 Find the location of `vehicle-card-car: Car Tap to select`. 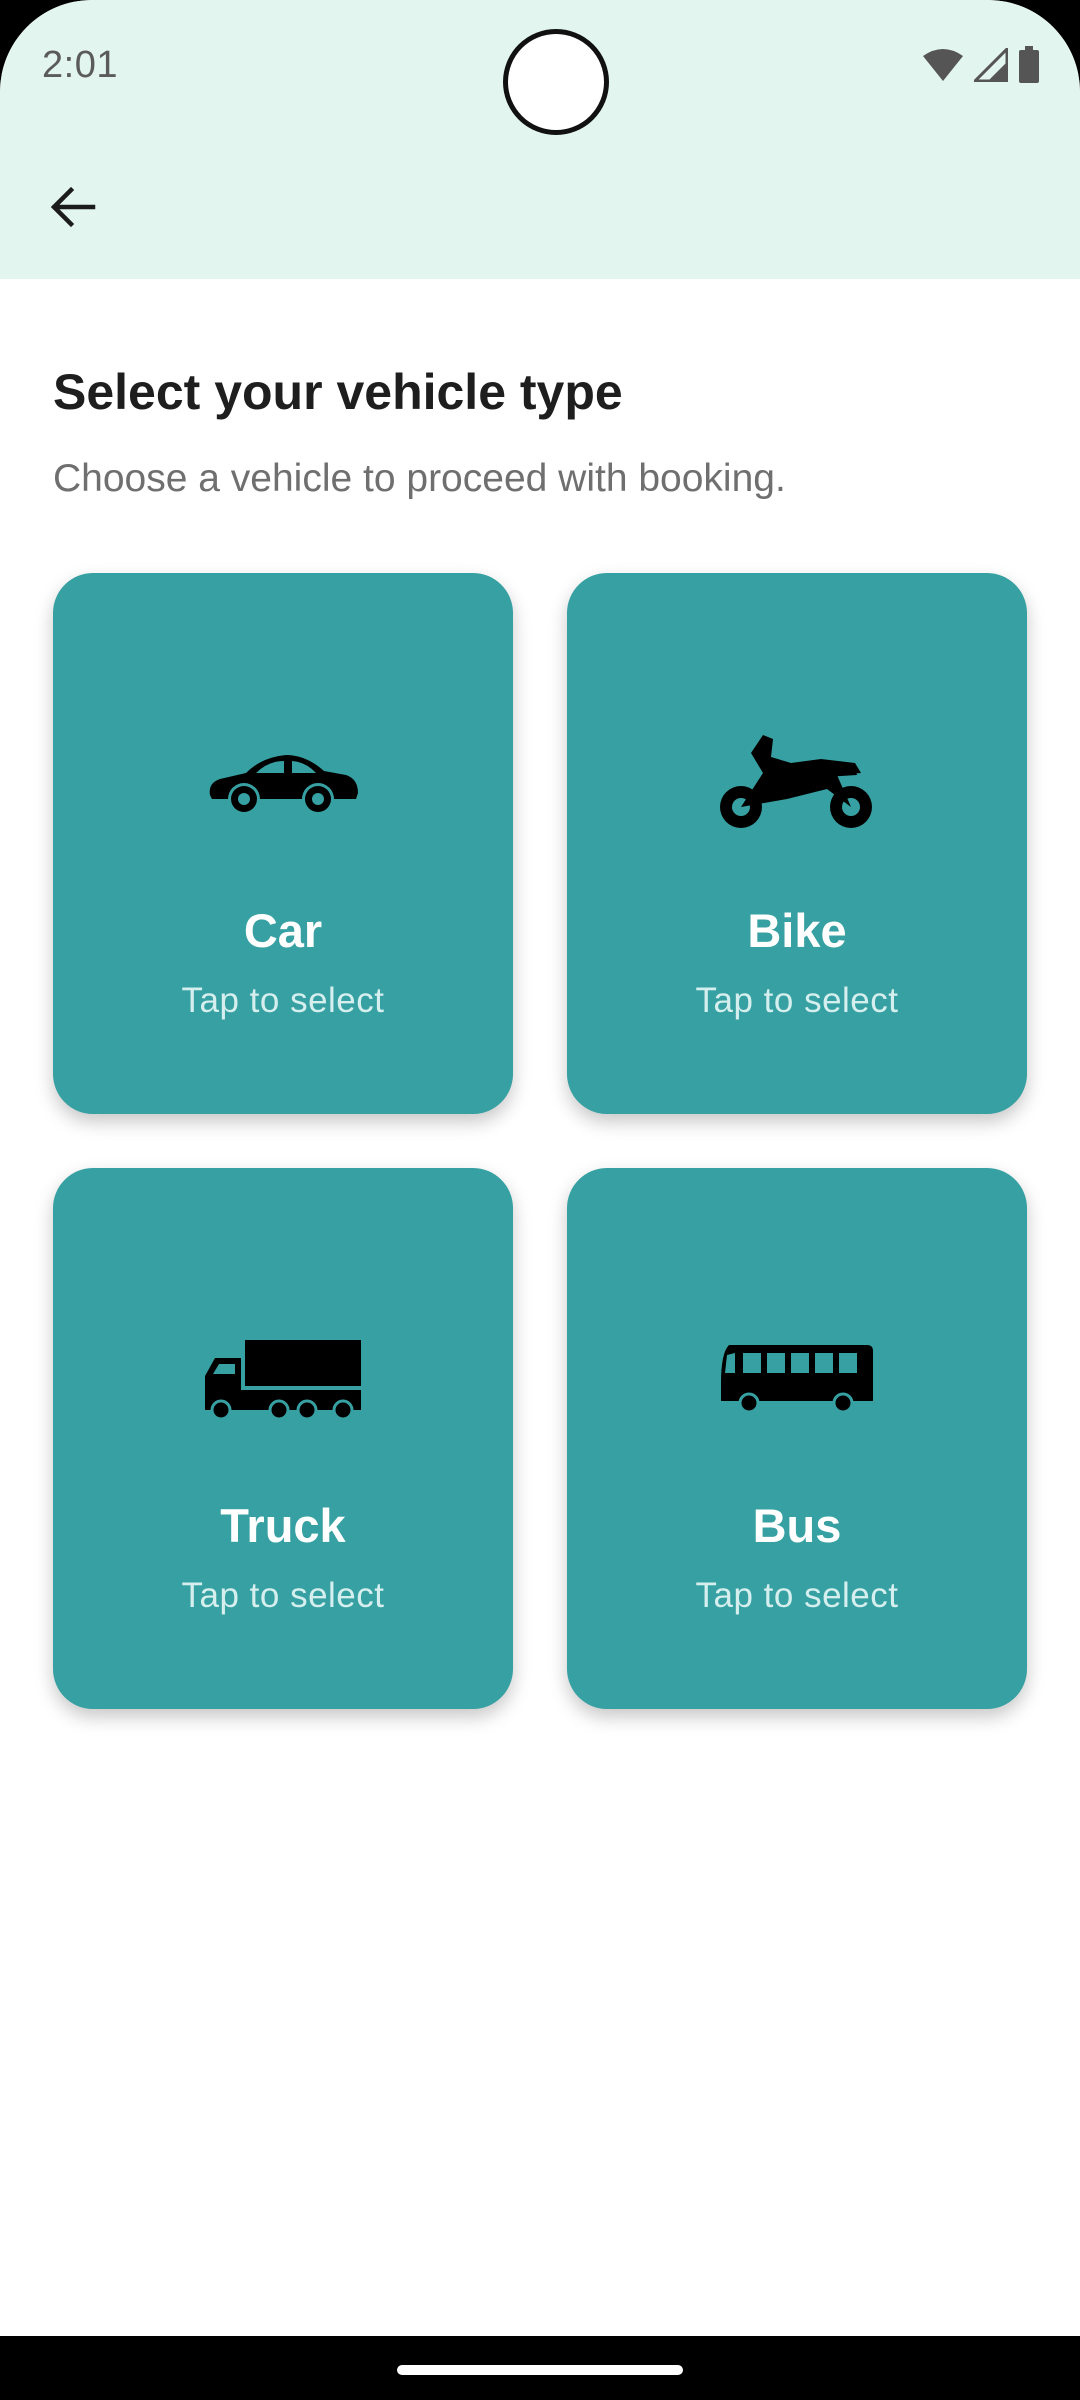

vehicle-card-car: Car Tap to select is located at coordinates (283, 843).